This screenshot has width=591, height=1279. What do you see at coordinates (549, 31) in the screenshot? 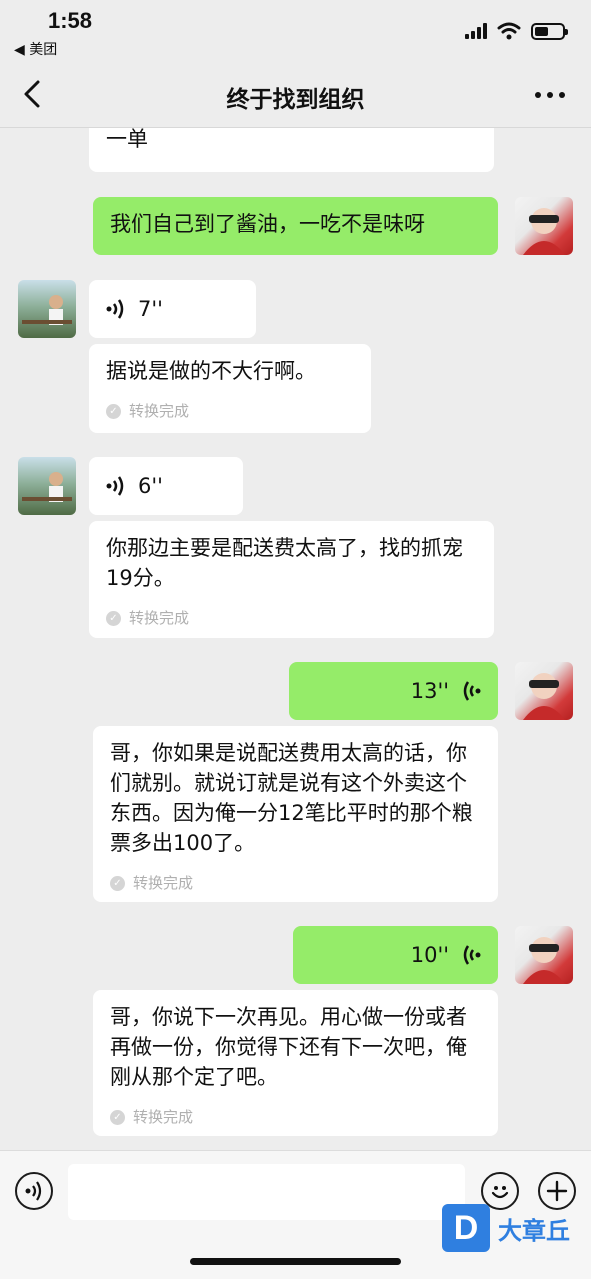
I see `battery-icon` at bounding box center [549, 31].